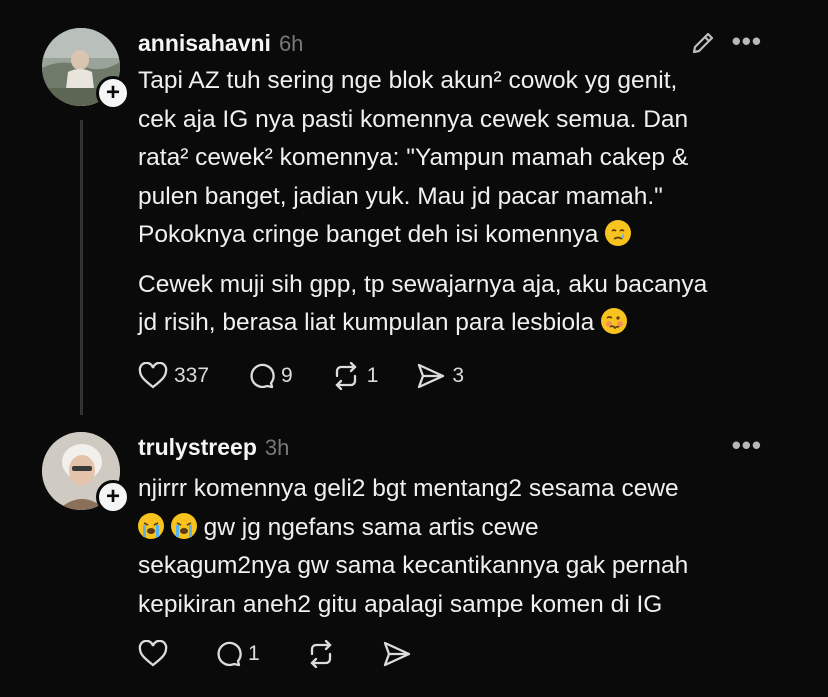  What do you see at coordinates (197, 447) in the screenshot?
I see `username: trulystreep` at bounding box center [197, 447].